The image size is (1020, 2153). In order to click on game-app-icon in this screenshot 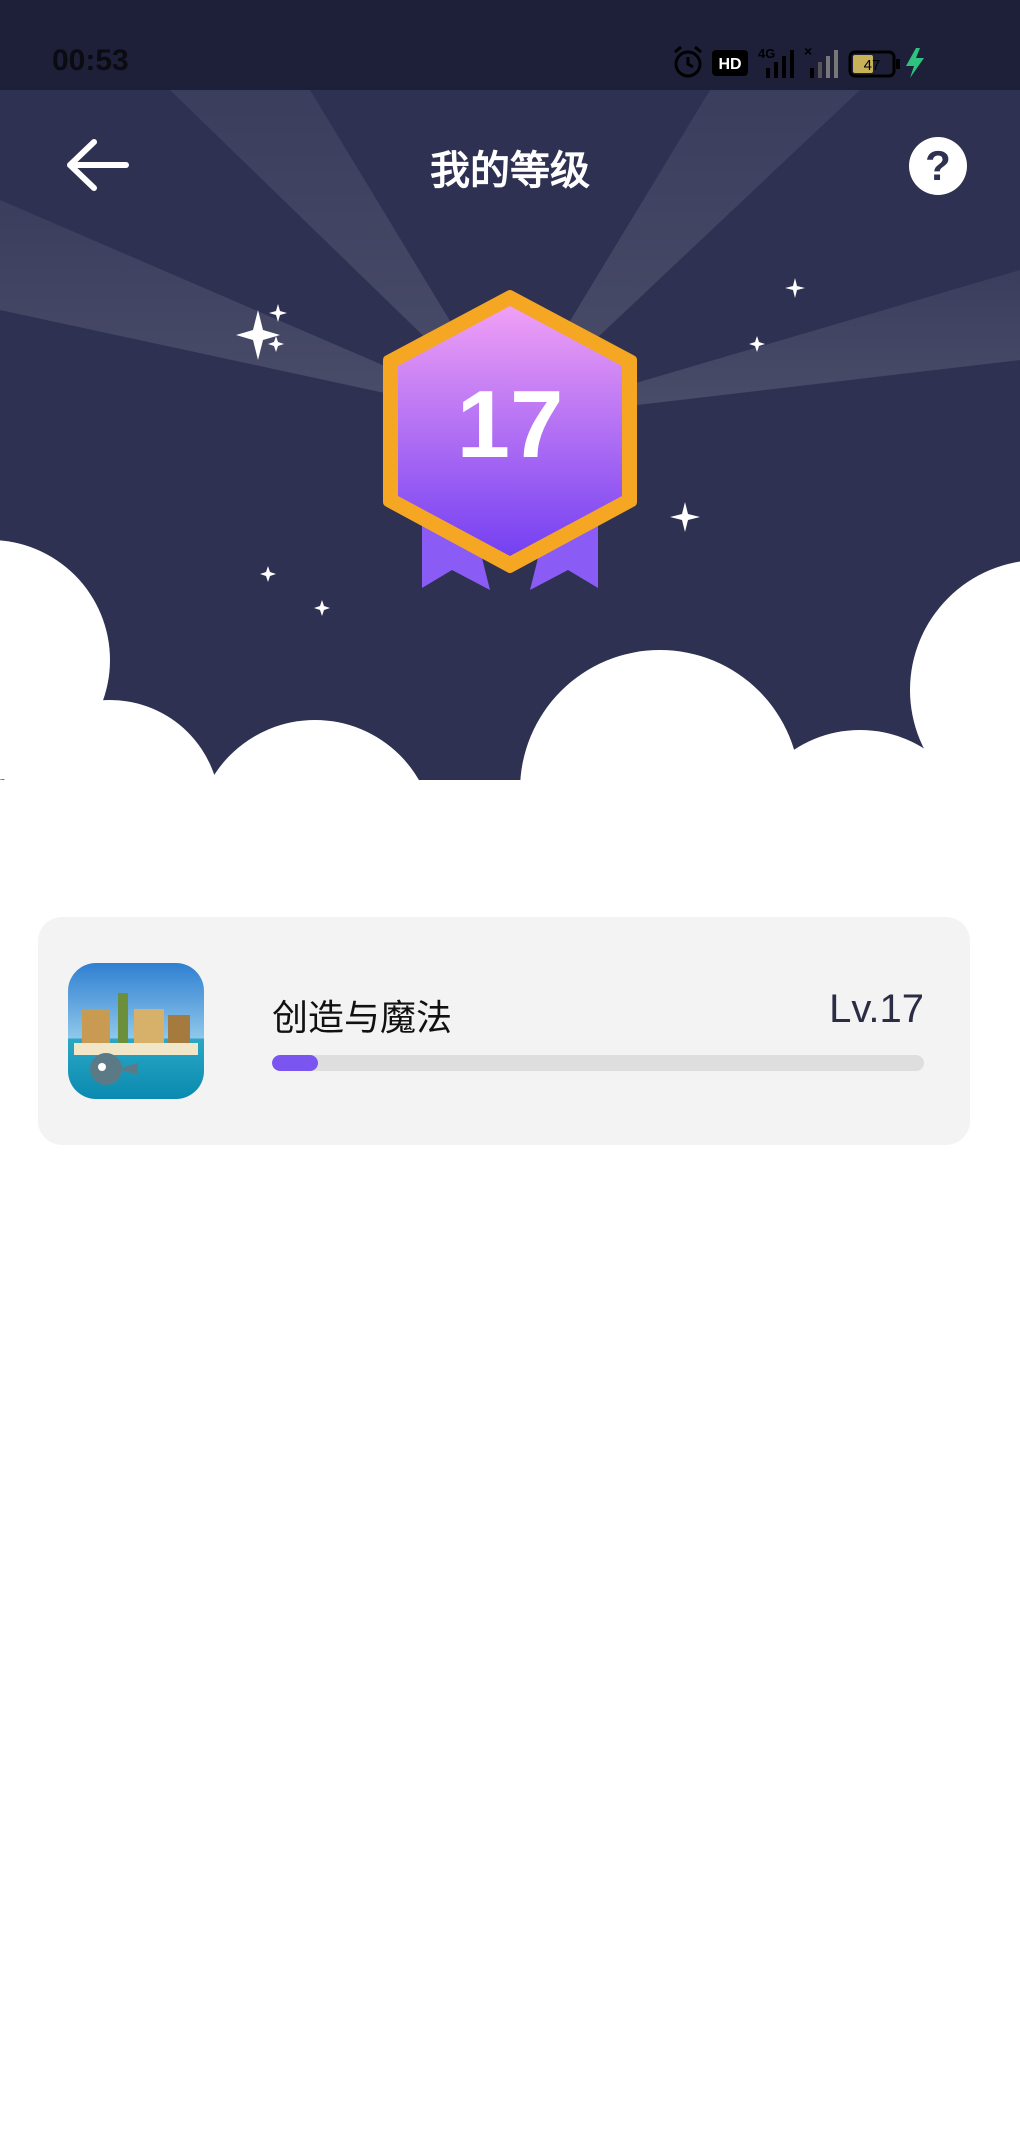, I will do `click(136, 1031)`.